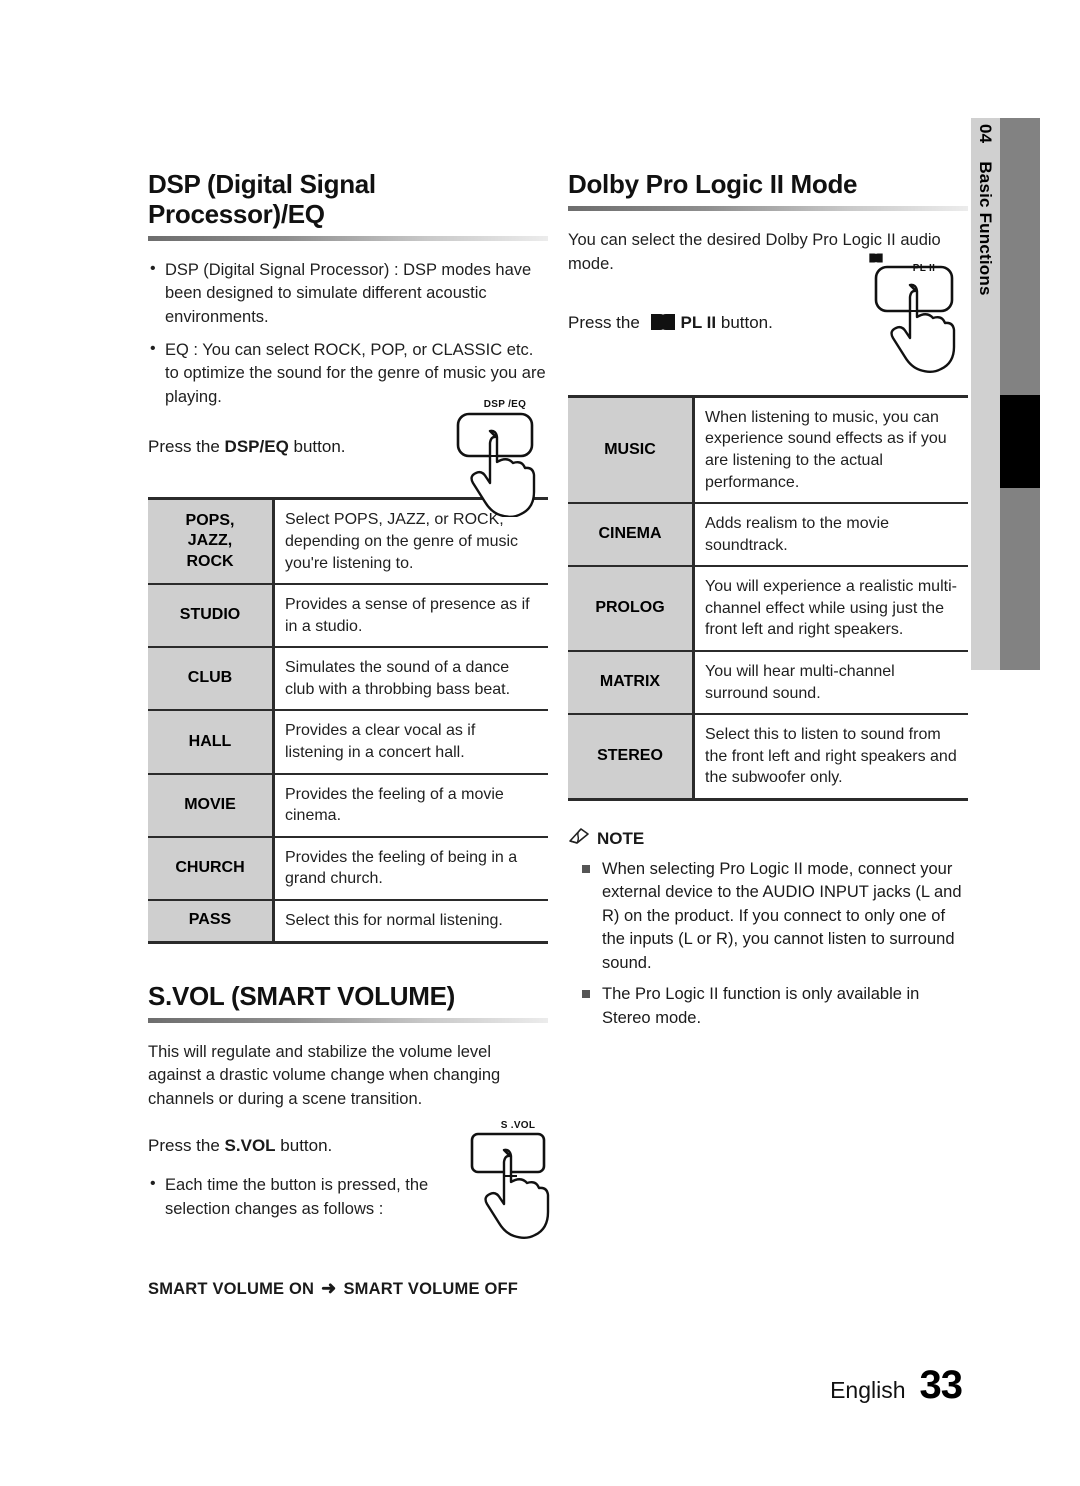  I want to click on svol-press-instruction: Press the S.VOL button., so click(240, 1146).